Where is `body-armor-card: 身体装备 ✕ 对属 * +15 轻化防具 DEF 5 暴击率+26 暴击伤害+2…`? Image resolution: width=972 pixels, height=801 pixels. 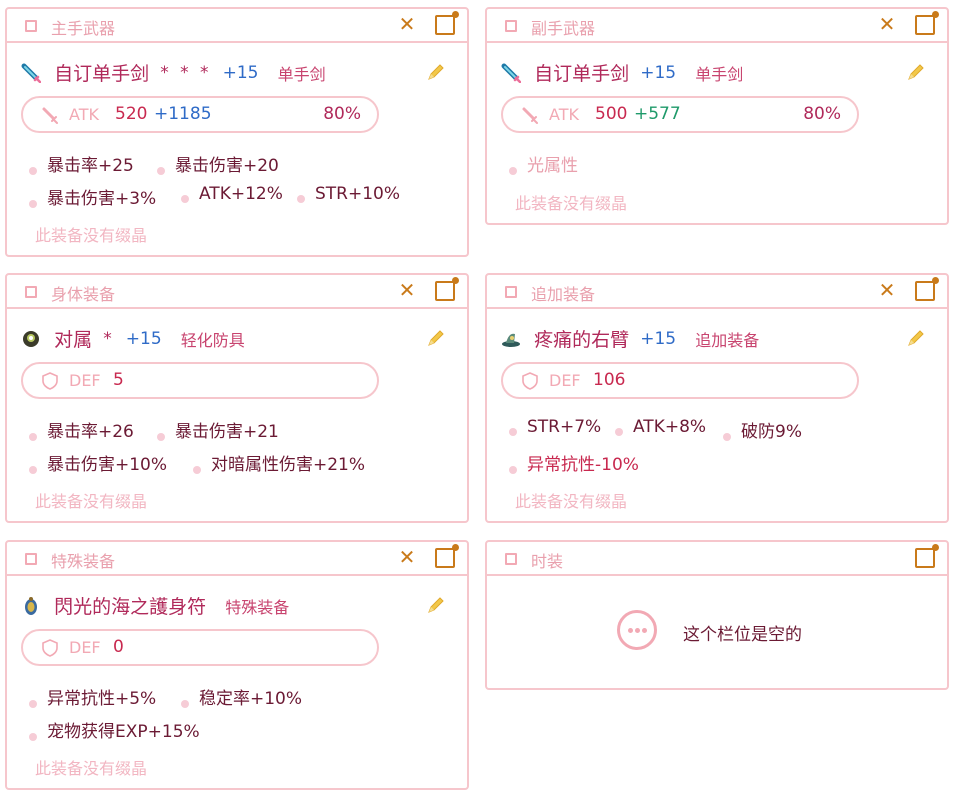
body-armor-card: 身体装备 ✕ 对属 * +15 轻化防具 DEF 5 暴击率+26 暴击伤害+2… is located at coordinates (237, 398).